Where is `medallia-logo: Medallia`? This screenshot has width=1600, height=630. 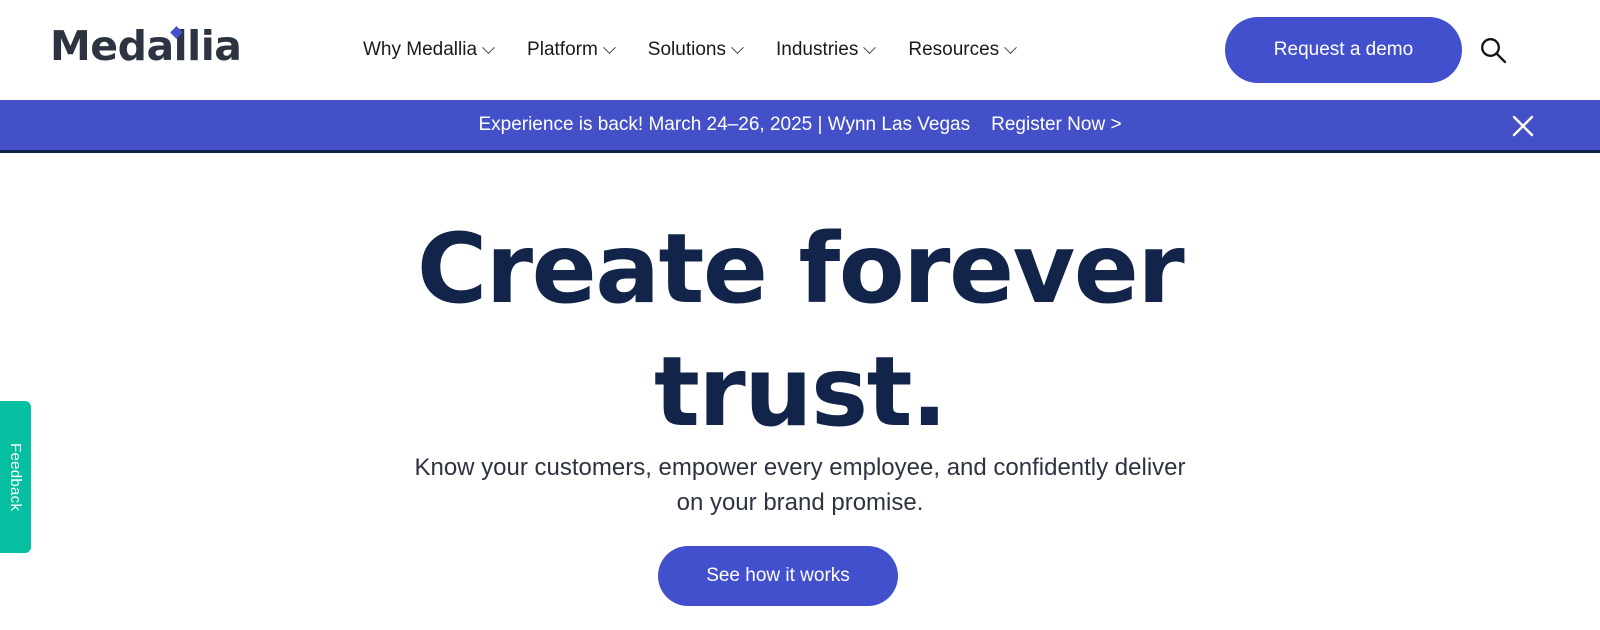
medallia-logo: Medallia is located at coordinates (146, 46).